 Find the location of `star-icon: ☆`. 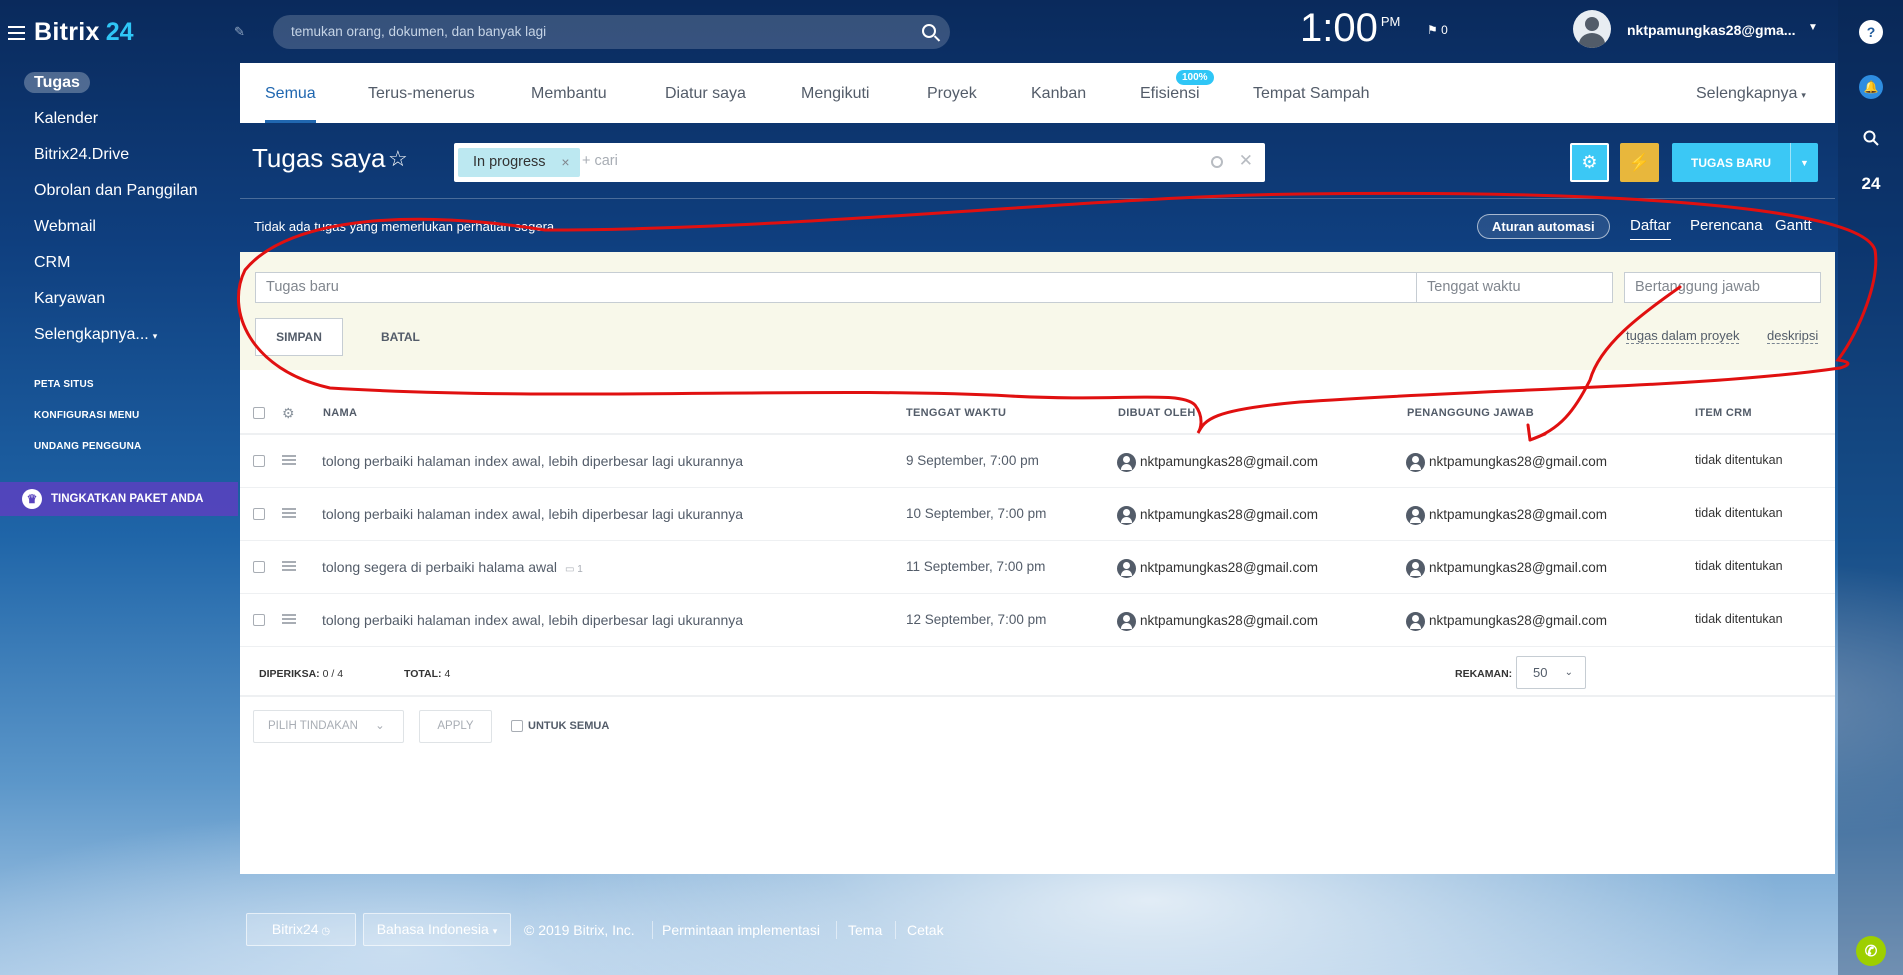

star-icon: ☆ is located at coordinates (398, 159).